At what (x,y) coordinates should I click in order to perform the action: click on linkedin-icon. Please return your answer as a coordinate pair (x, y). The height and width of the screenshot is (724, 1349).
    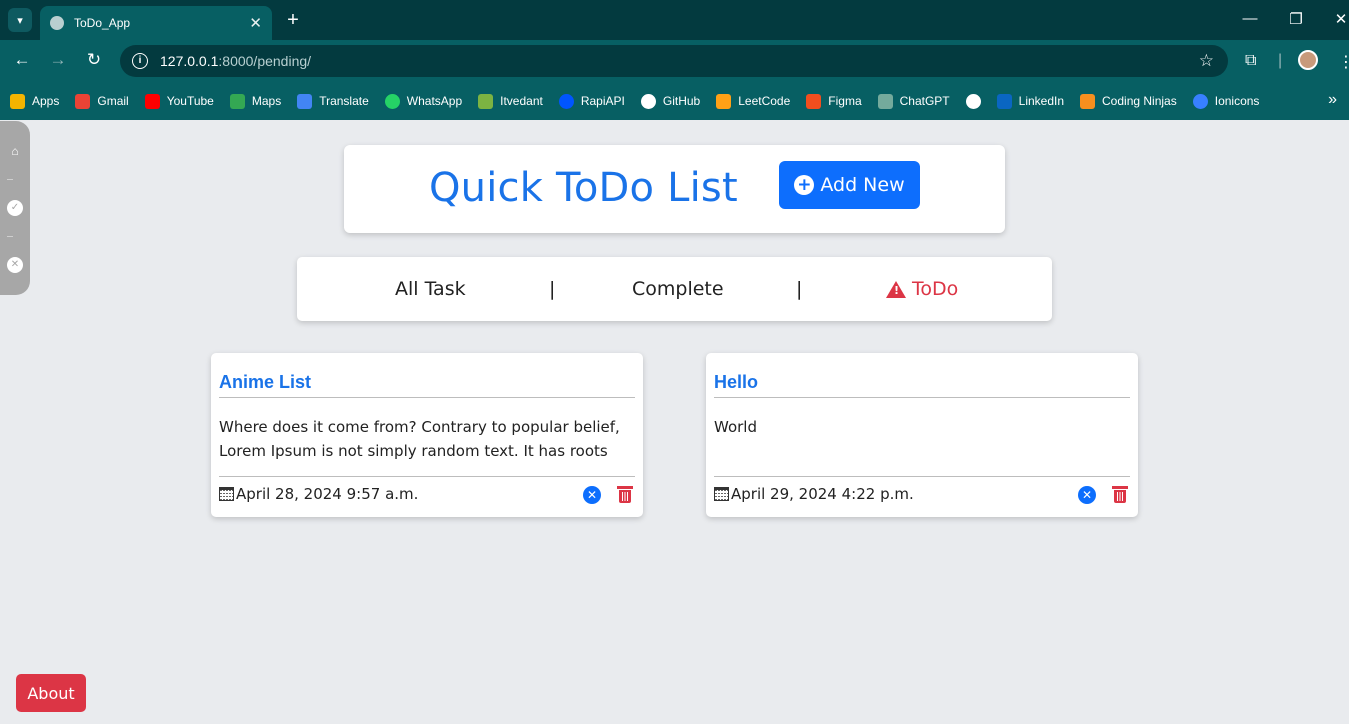
    Looking at the image, I should click on (1004, 101).